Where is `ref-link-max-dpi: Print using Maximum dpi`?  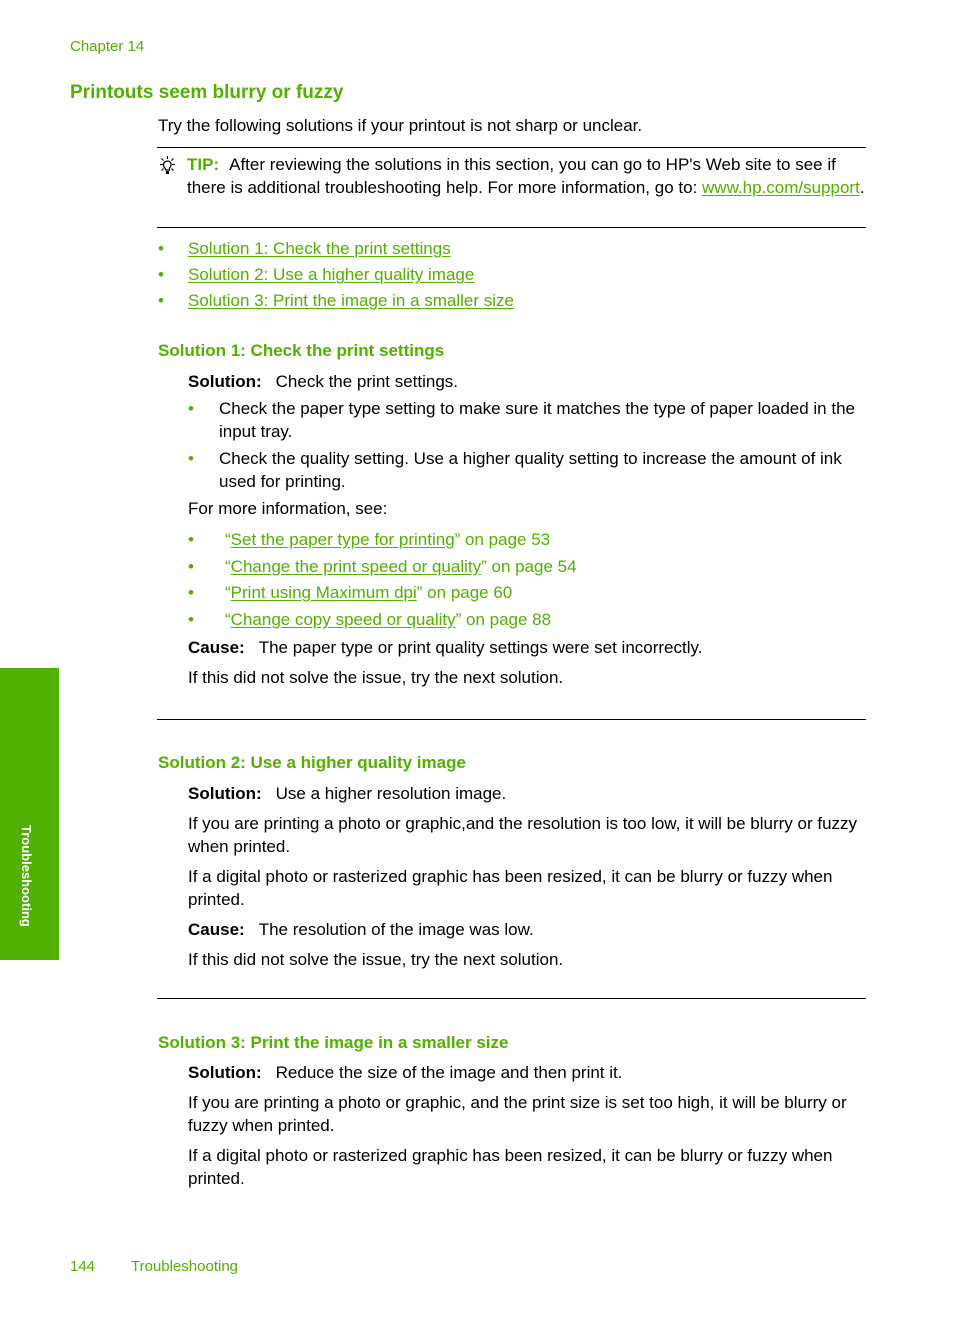 ref-link-max-dpi: Print using Maximum dpi is located at coordinates (324, 592).